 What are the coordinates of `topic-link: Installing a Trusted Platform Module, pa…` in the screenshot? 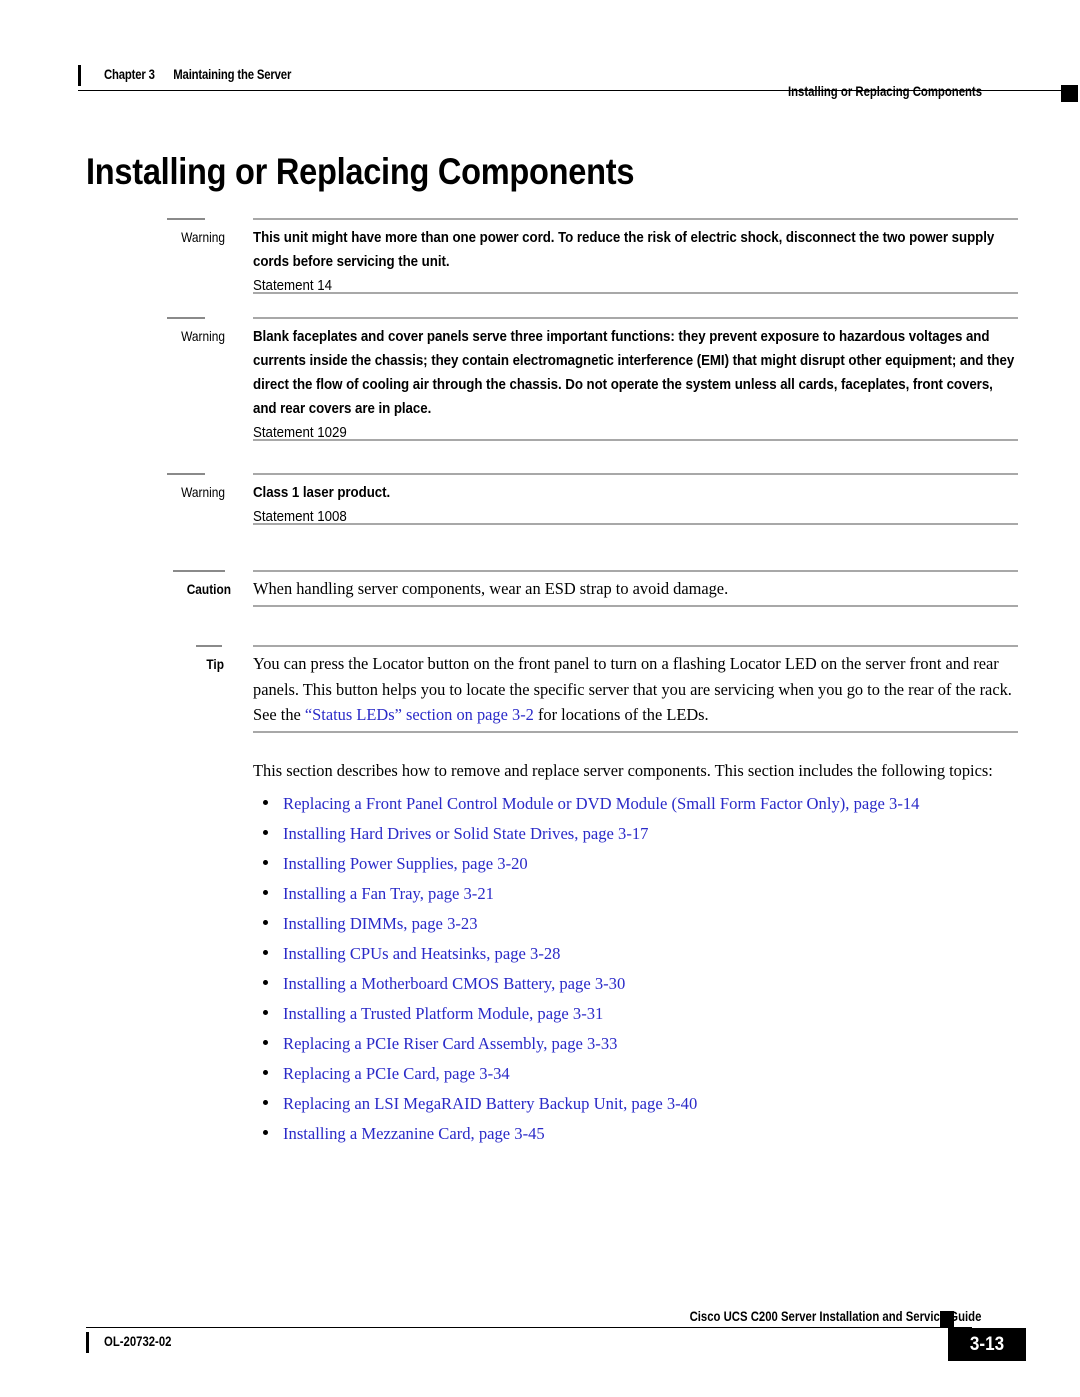 It's located at (443, 1014).